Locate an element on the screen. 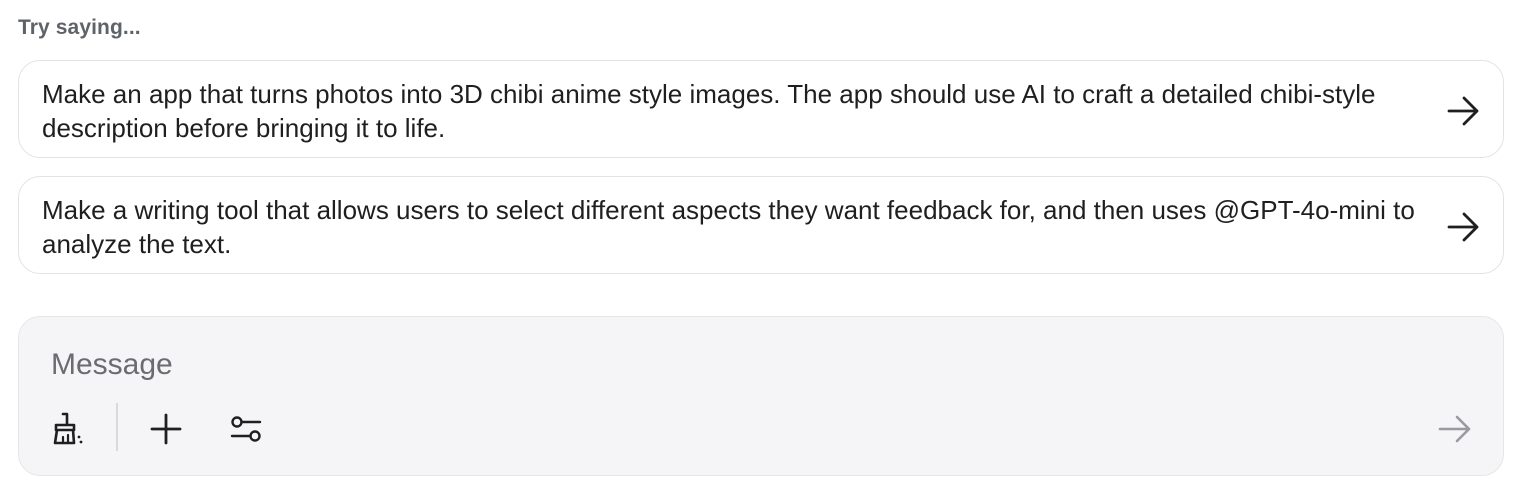  send-arrow-icon is located at coordinates (1455, 429).